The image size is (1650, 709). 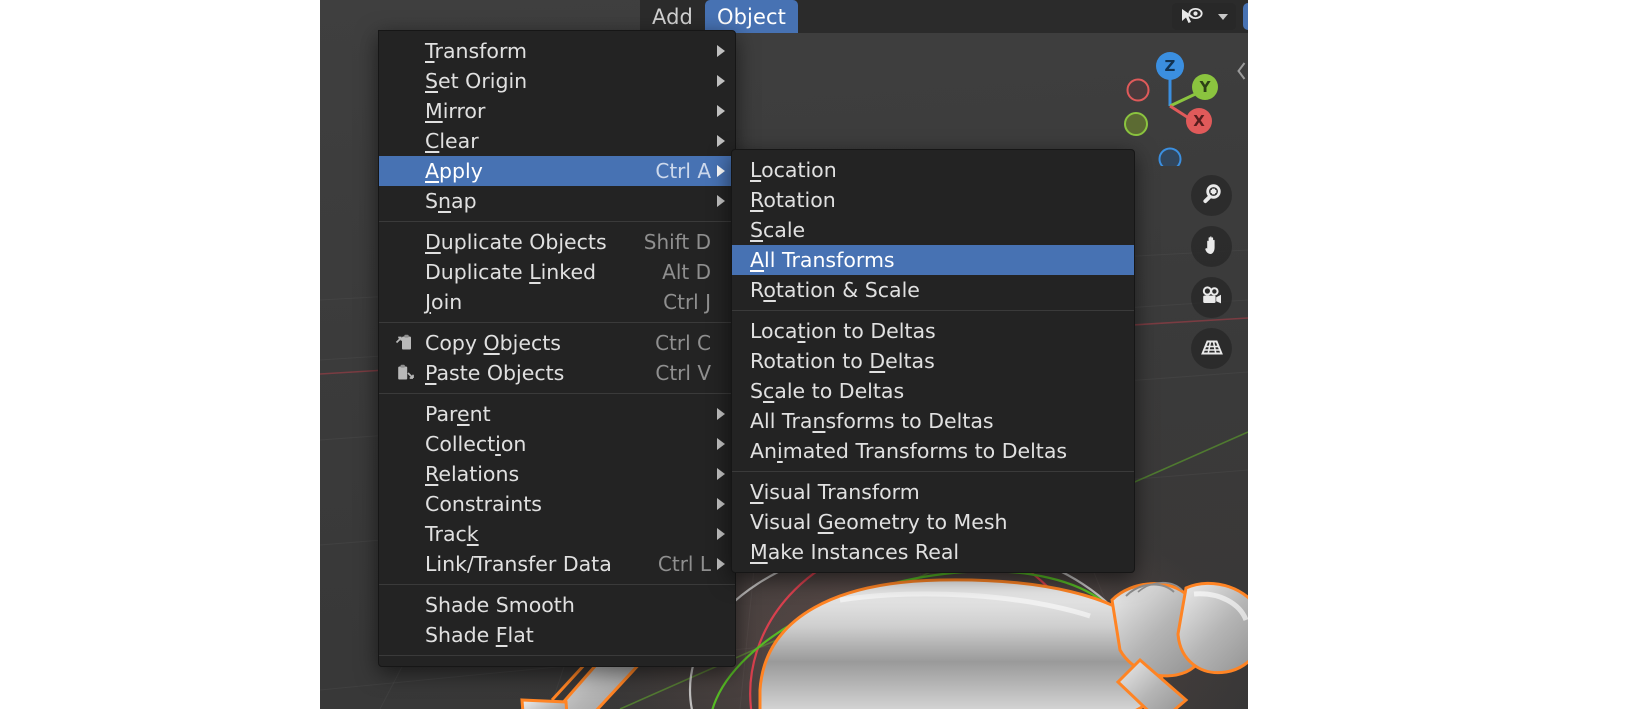 What do you see at coordinates (557, 242) in the screenshot?
I see `object-menu-item-duplicate-objects: Duplicate Objects Shift D` at bounding box center [557, 242].